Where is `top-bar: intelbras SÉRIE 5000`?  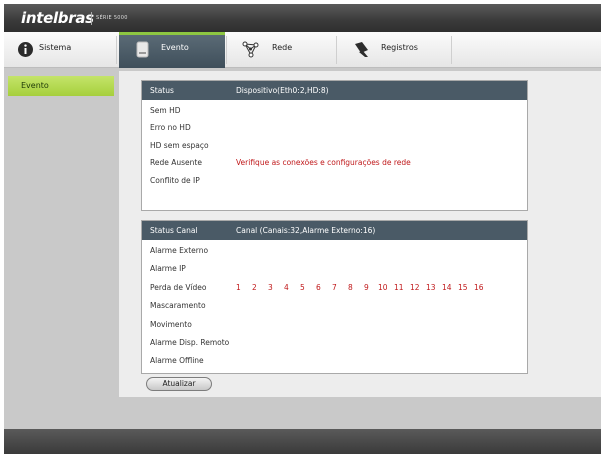 top-bar: intelbras SÉRIE 5000 is located at coordinates (302, 18).